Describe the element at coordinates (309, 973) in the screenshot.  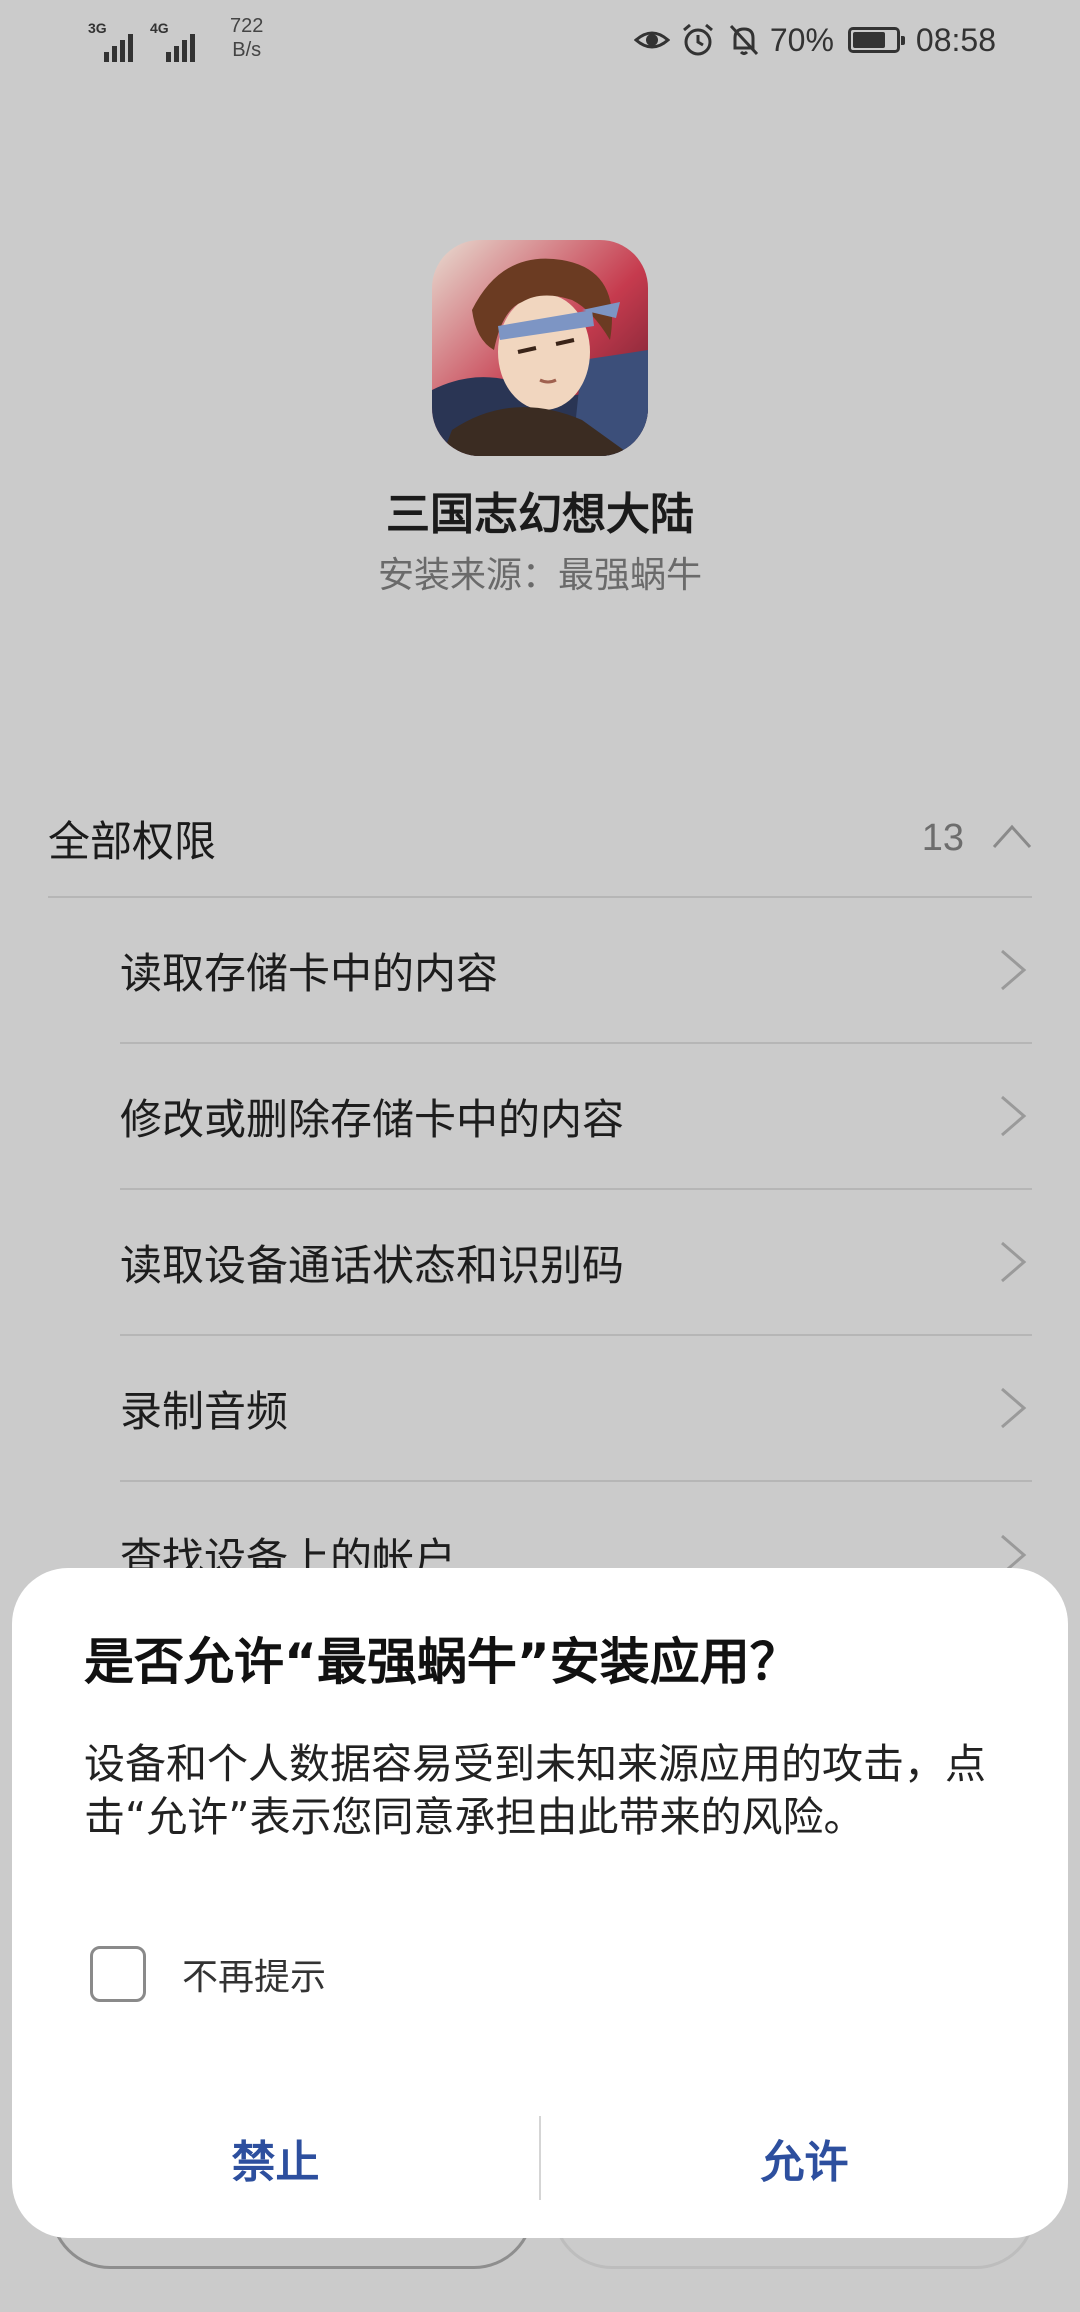
I see `permission-label: 读取存储卡中的内容` at that location.